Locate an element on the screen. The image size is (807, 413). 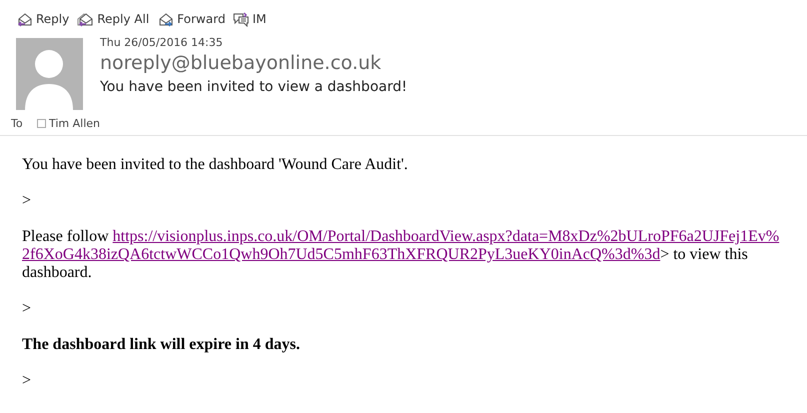
sender-address: noreply@bluebayonline.co.uk is located at coordinates (241, 63).